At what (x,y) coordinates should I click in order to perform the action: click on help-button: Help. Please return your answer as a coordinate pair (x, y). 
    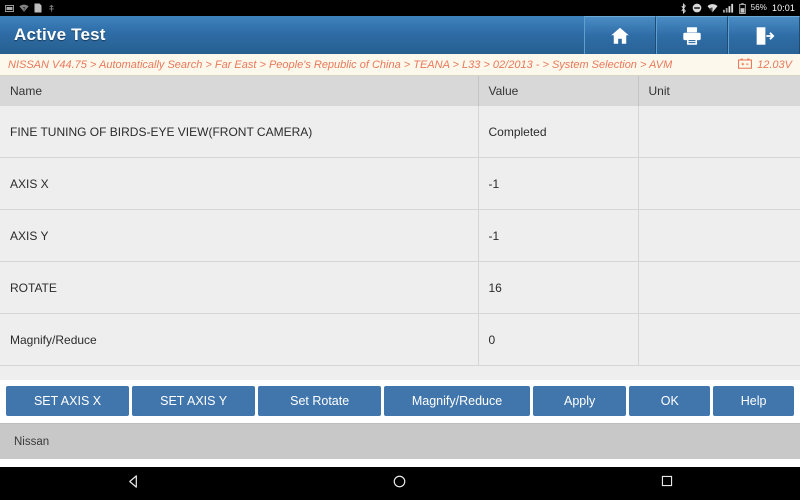
    Looking at the image, I should click on (753, 401).